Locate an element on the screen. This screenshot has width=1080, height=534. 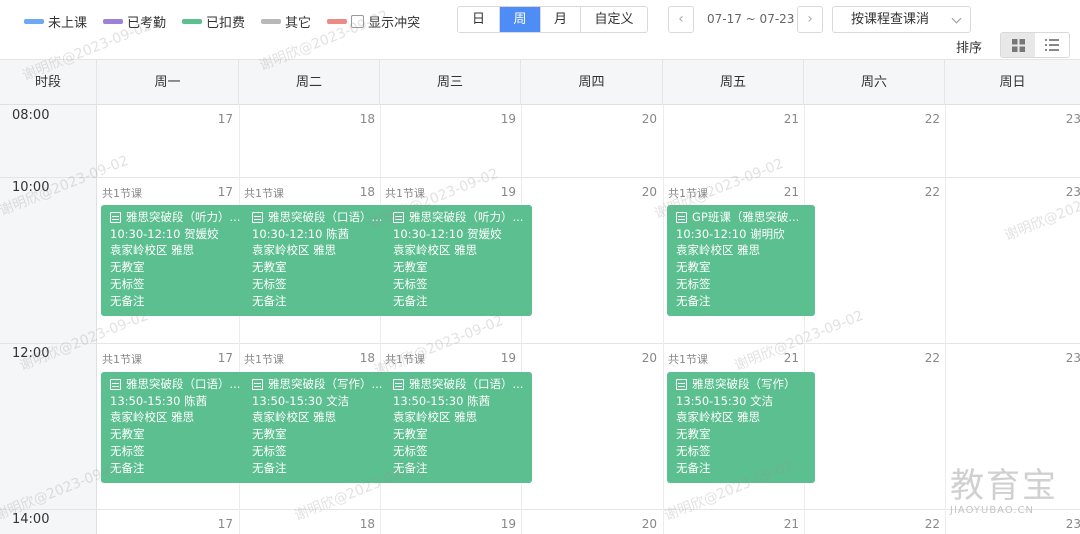
time-label: 14:00 is located at coordinates (31, 519).